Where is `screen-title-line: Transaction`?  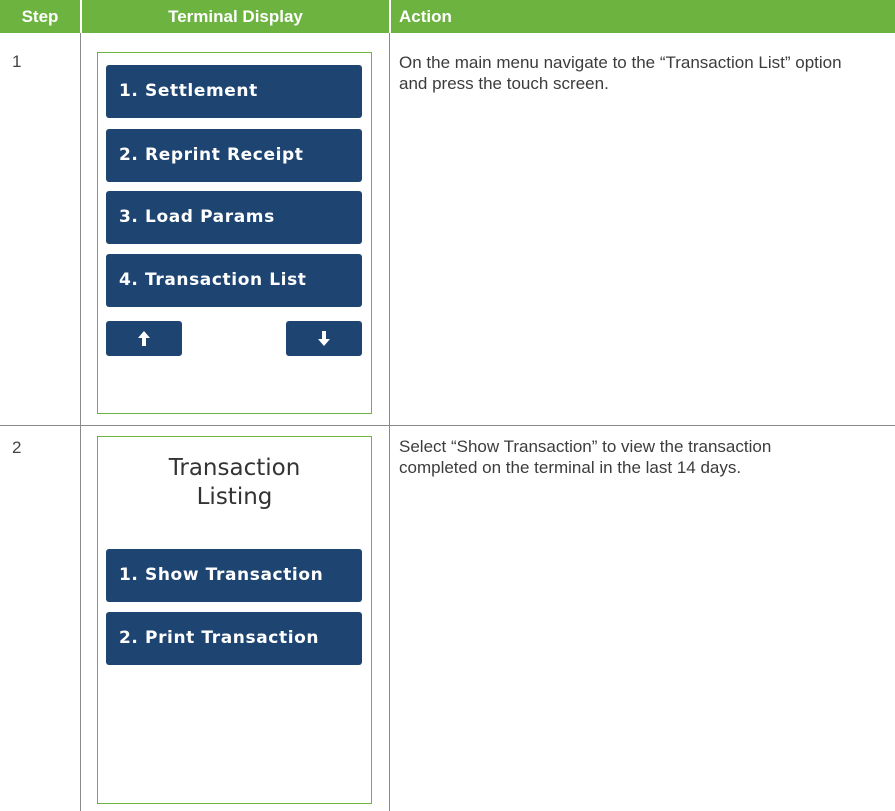 screen-title-line: Transaction is located at coordinates (234, 468).